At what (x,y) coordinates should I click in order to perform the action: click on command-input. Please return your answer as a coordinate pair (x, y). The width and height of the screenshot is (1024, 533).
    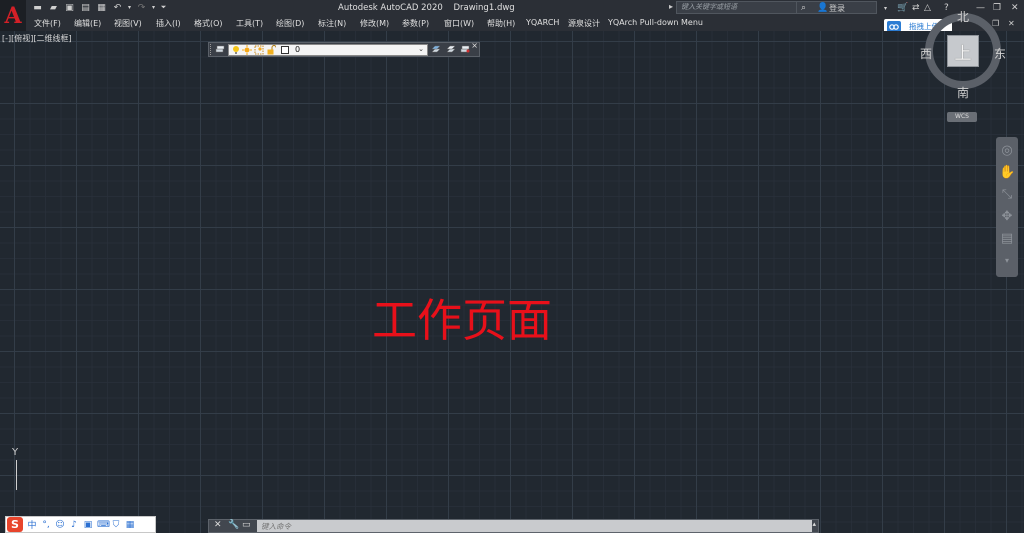
    Looking at the image, I should click on (534, 526).